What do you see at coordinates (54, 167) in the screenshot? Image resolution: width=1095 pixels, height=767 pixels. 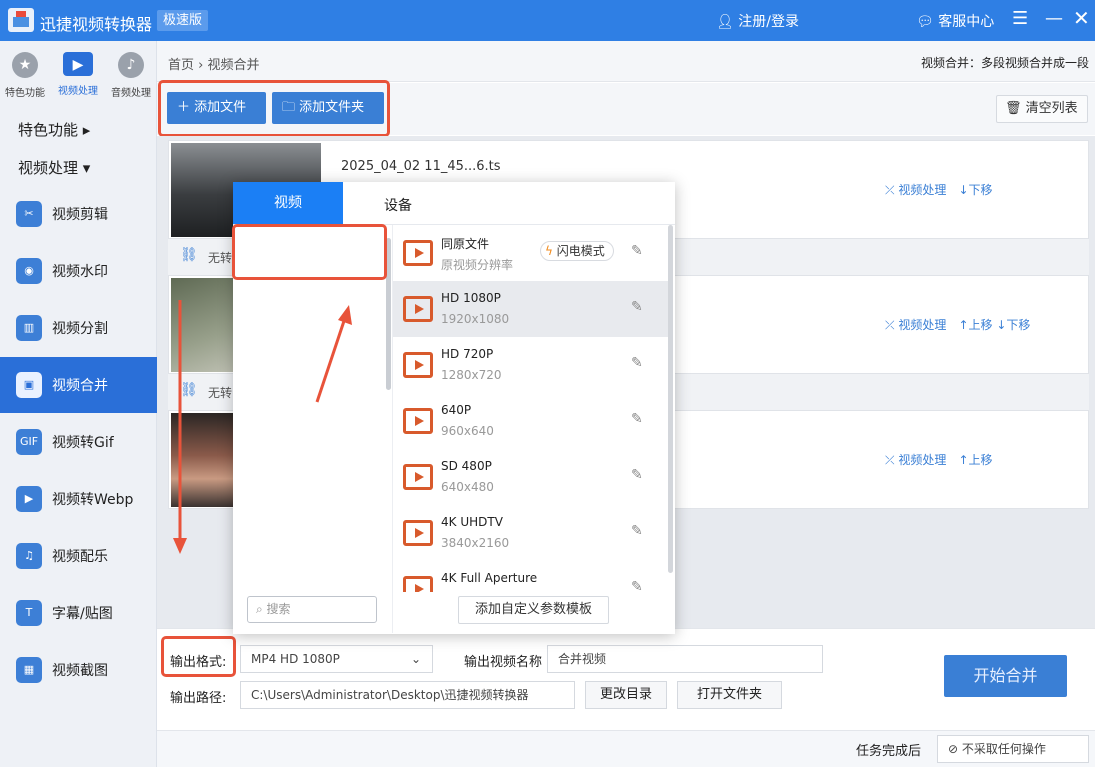 I see `section-video: 视频处理 ▾` at bounding box center [54, 167].